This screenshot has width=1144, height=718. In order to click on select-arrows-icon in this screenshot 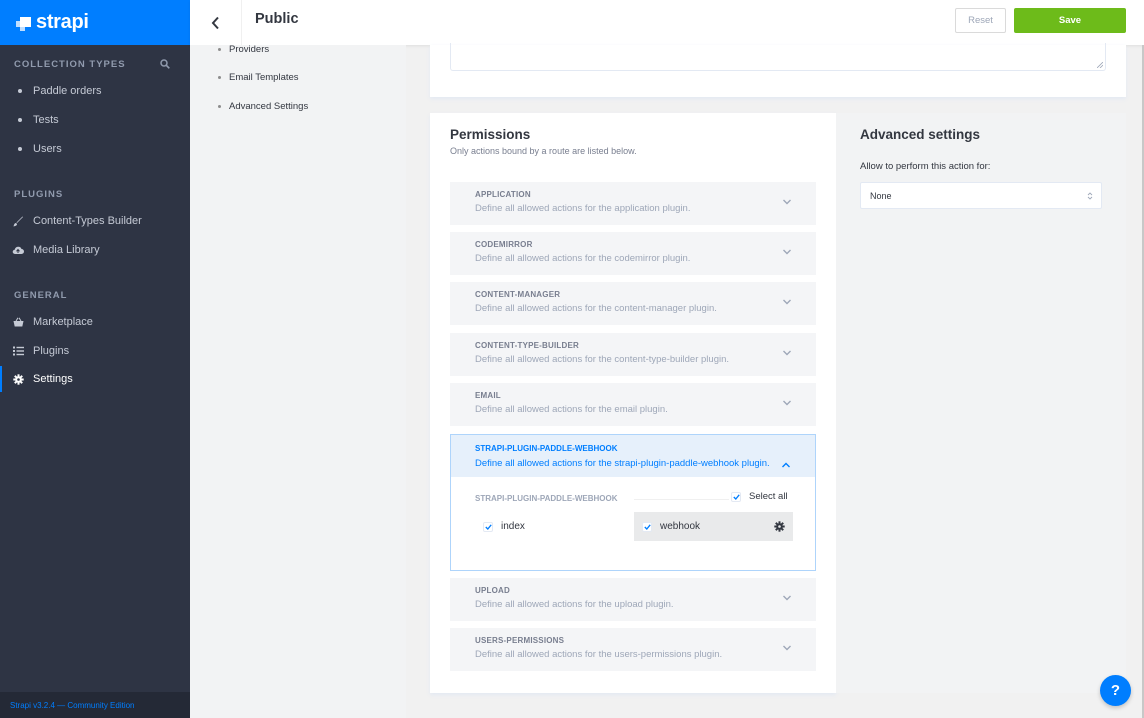, I will do `click(1090, 196)`.